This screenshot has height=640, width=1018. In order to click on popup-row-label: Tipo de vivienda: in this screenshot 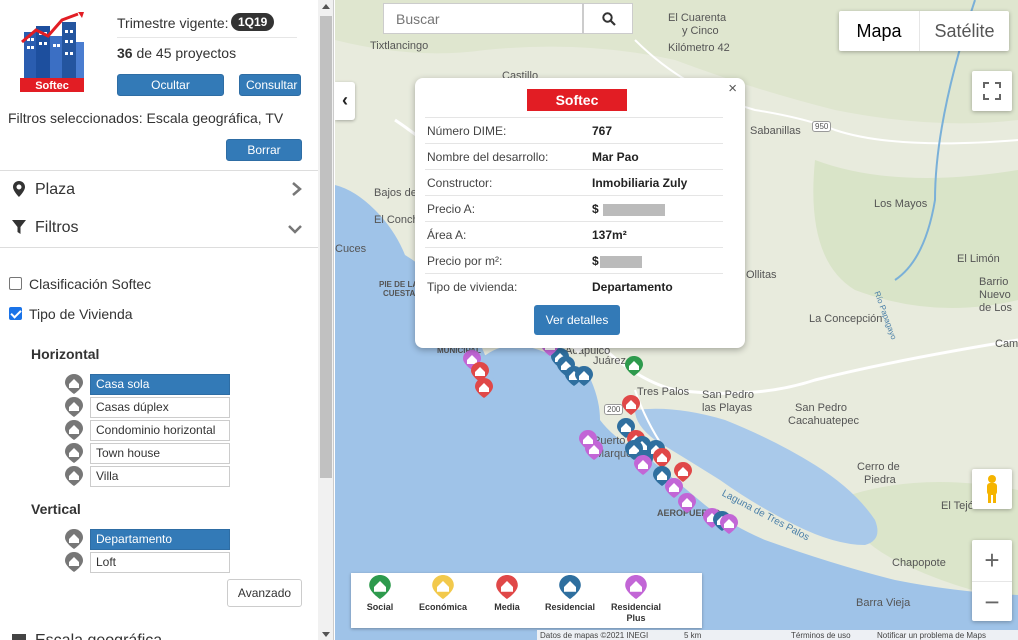, I will do `click(472, 287)`.